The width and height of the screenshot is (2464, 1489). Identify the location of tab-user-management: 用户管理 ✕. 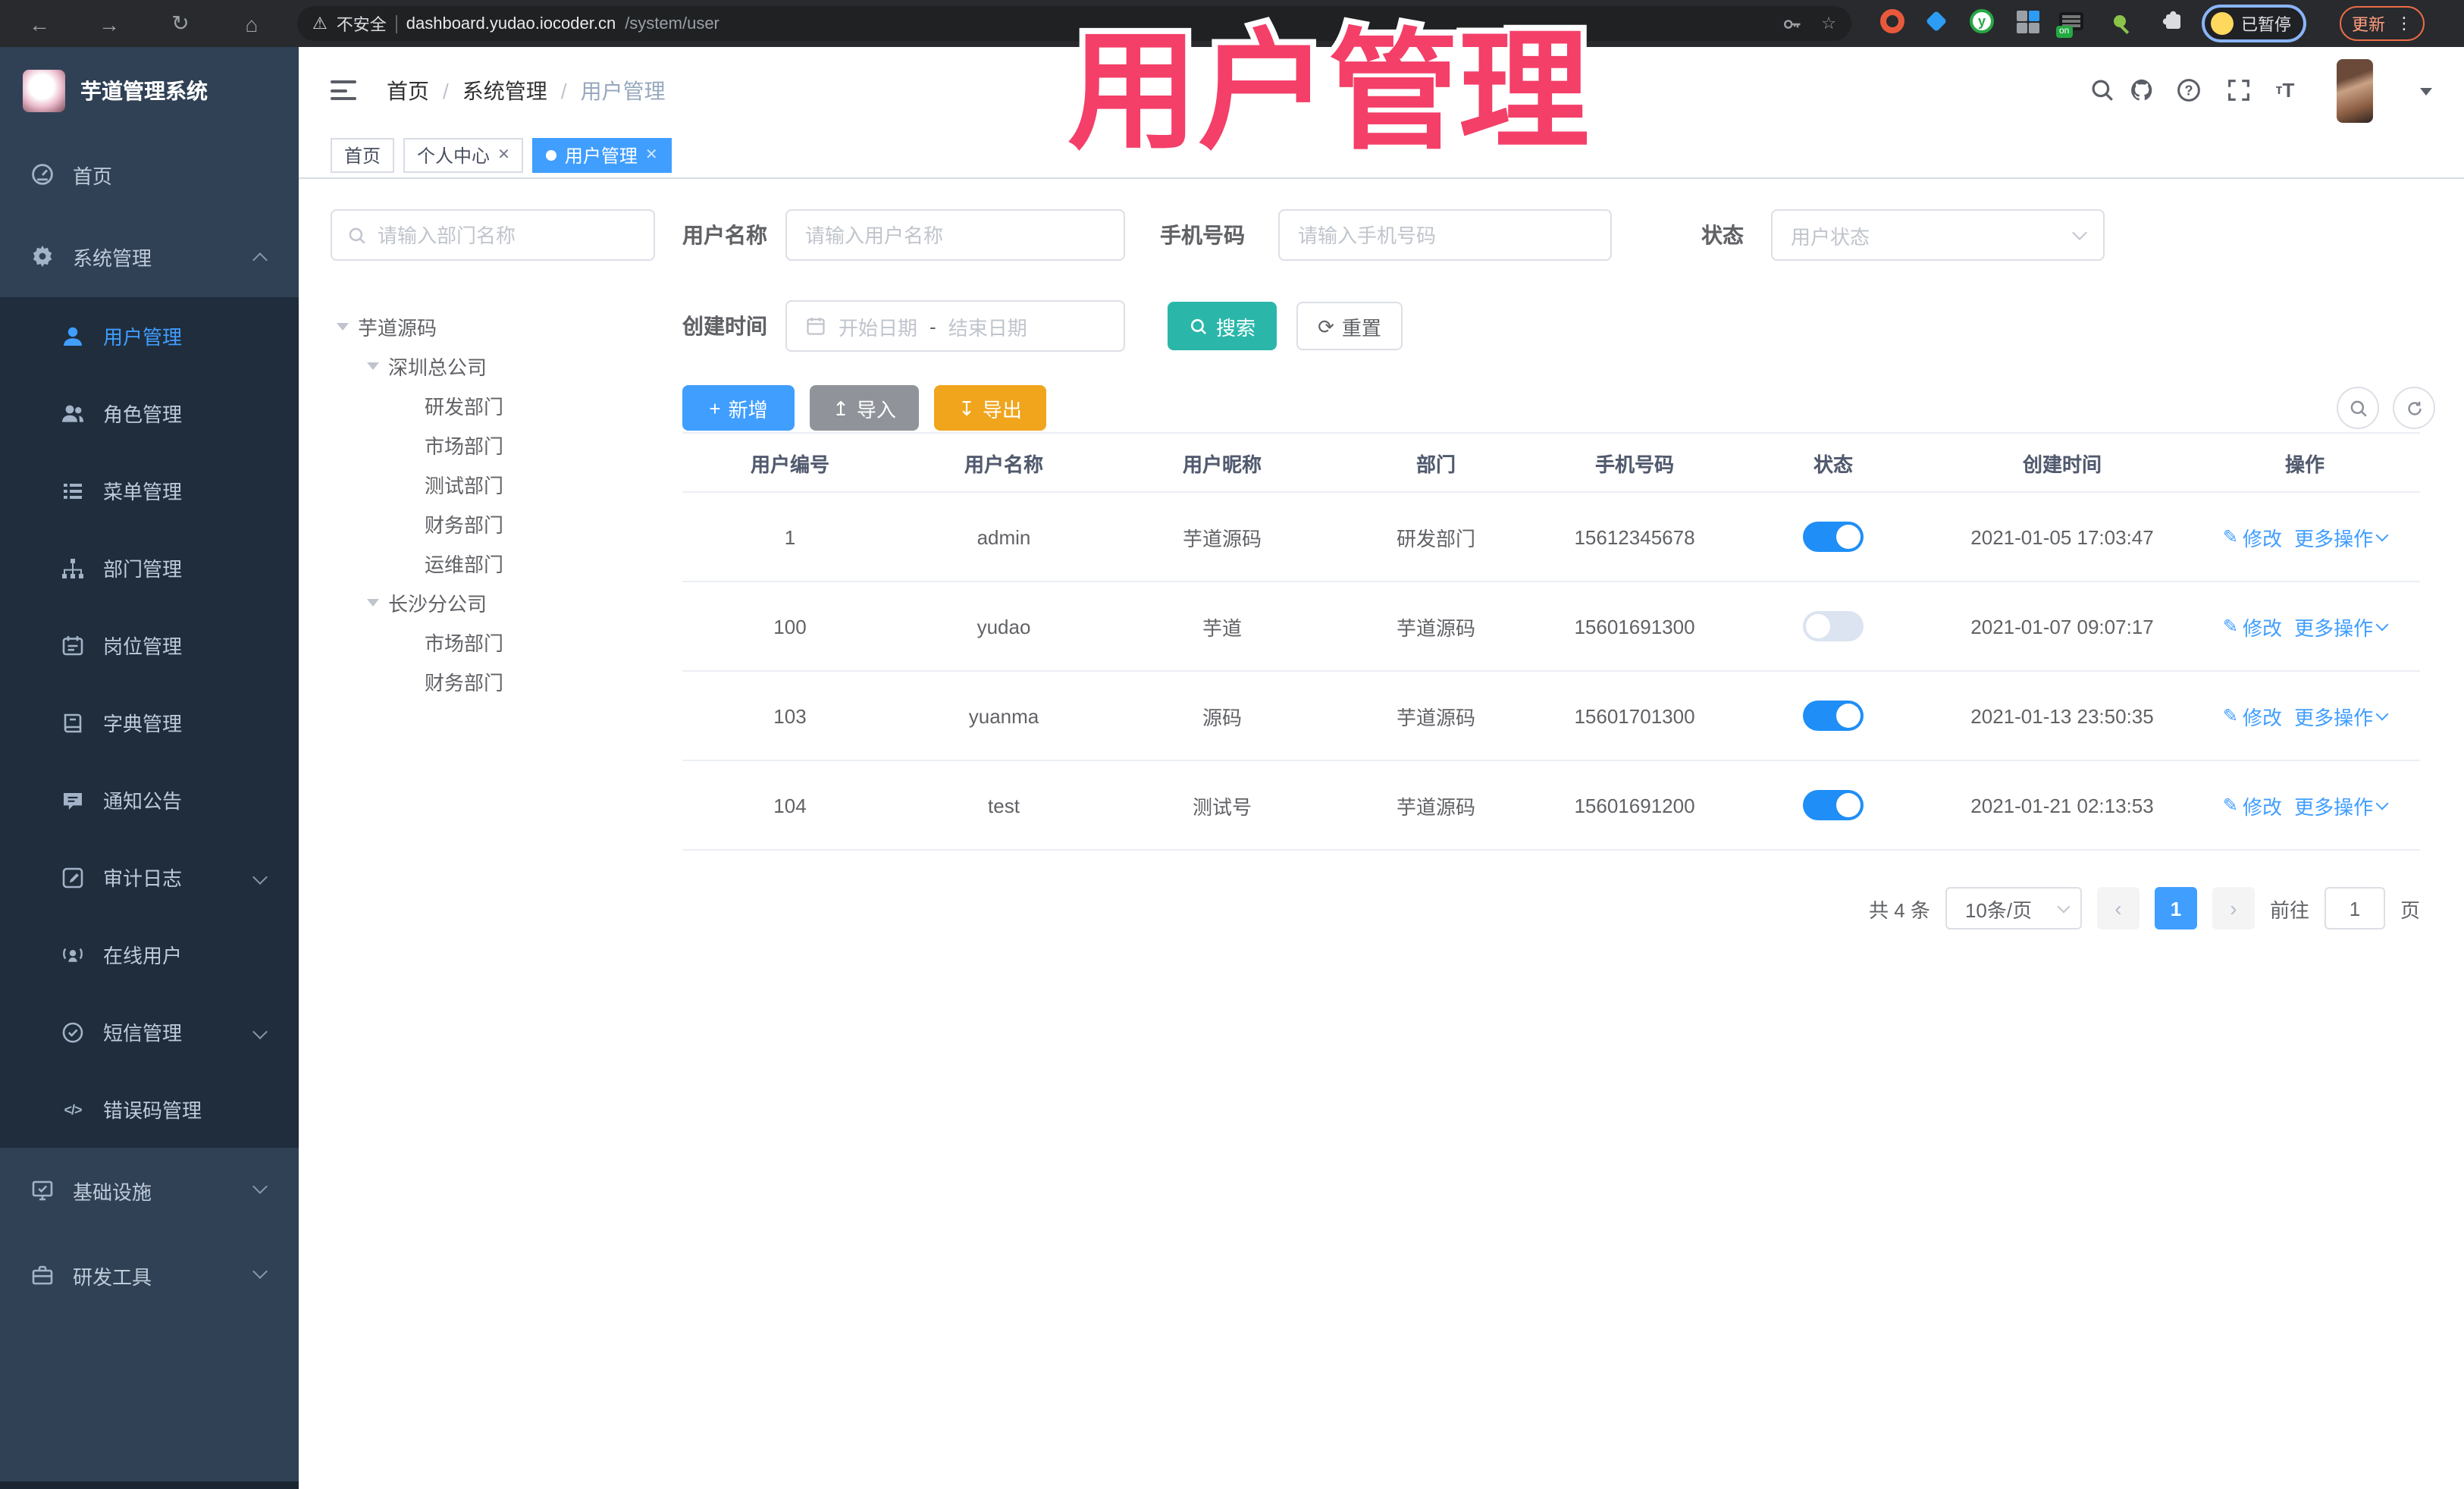
(602, 156).